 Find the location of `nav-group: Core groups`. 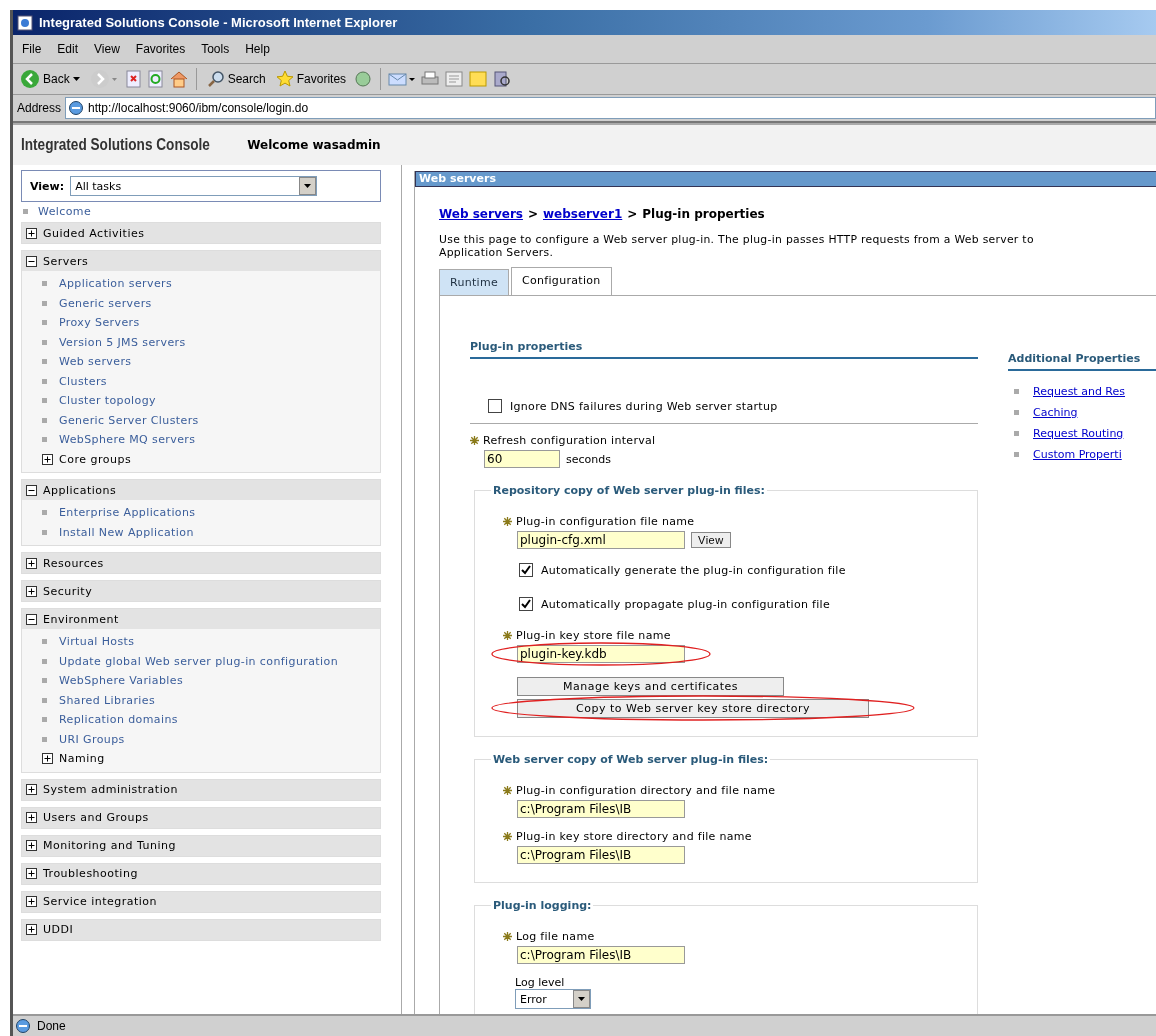

nav-group: Core groups is located at coordinates (95, 459).